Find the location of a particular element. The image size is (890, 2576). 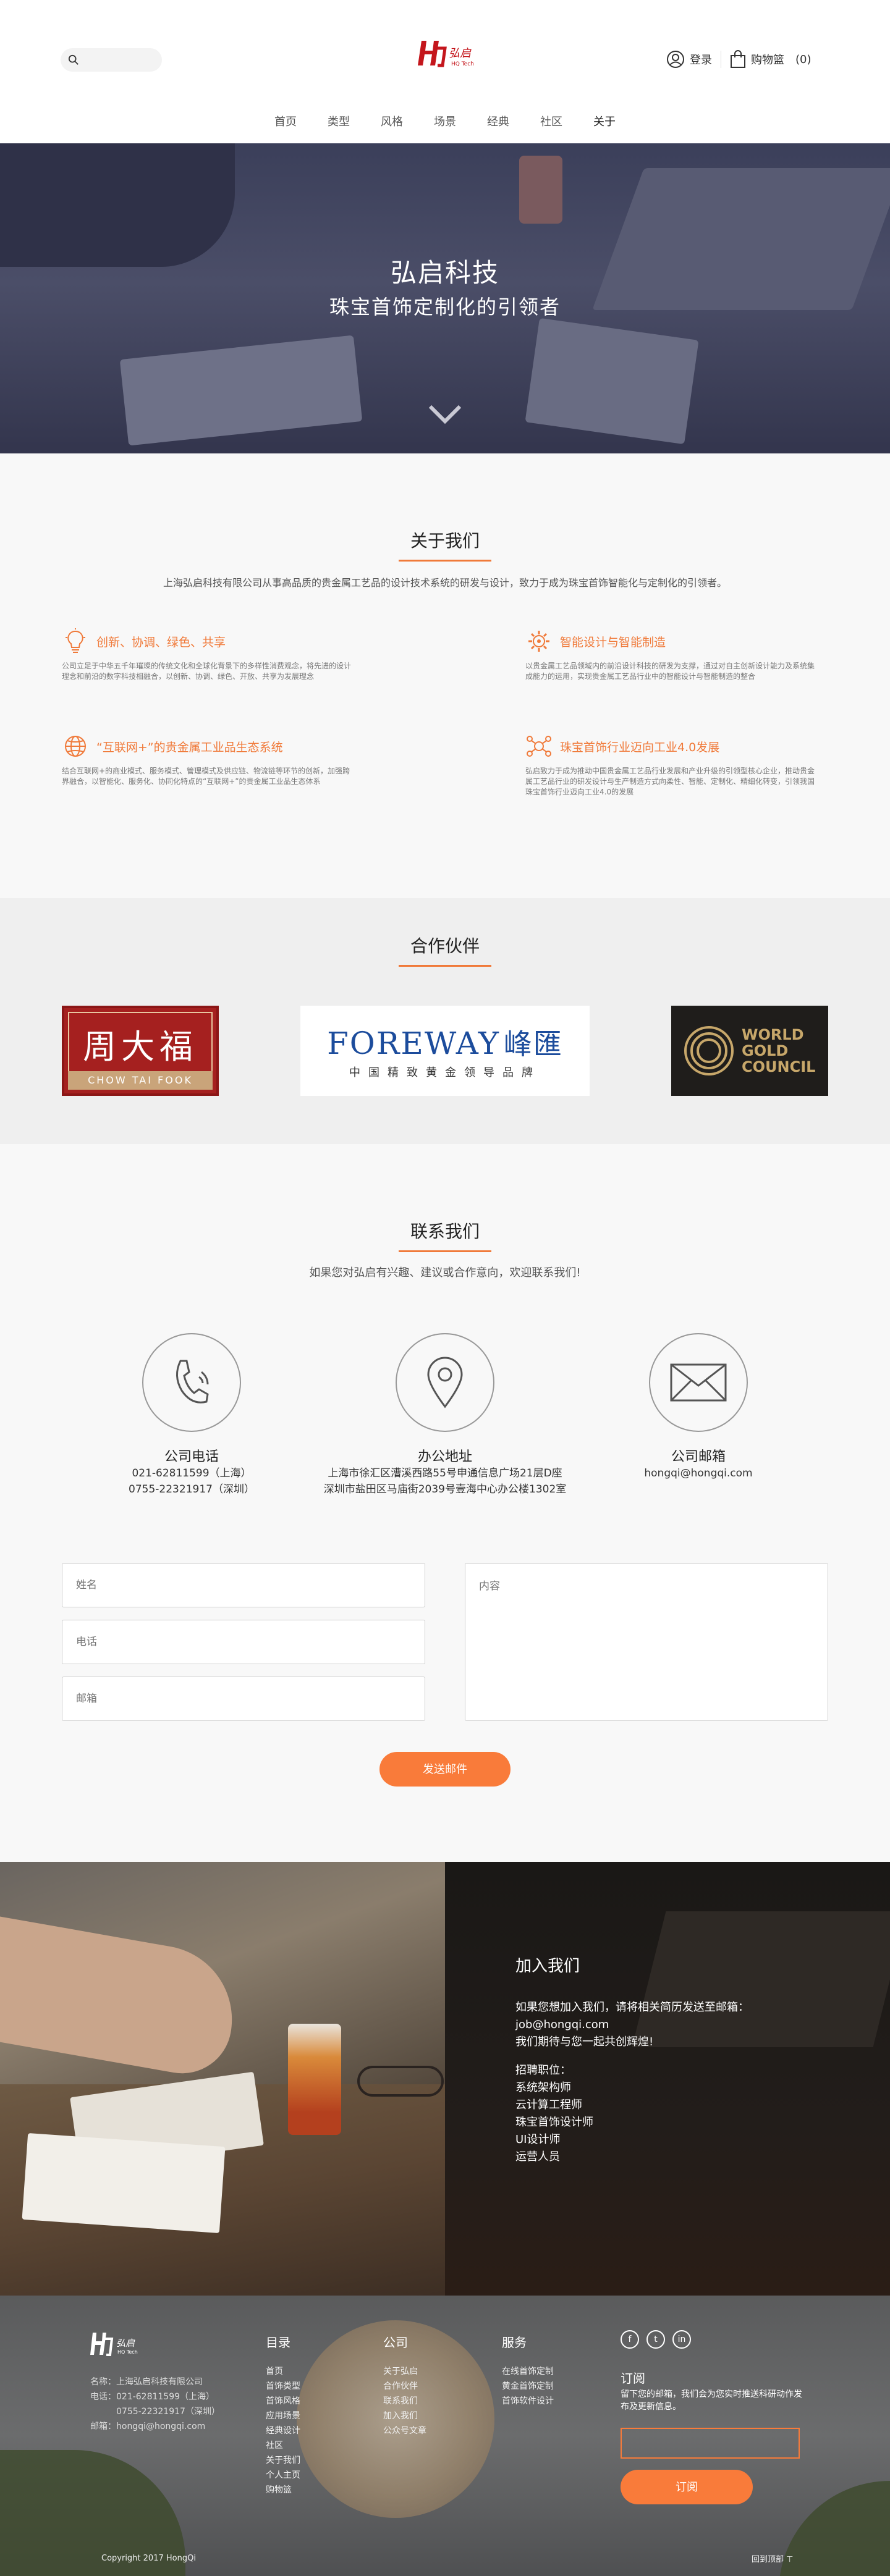

footer-link: 联系我们 is located at coordinates (404, 2401).